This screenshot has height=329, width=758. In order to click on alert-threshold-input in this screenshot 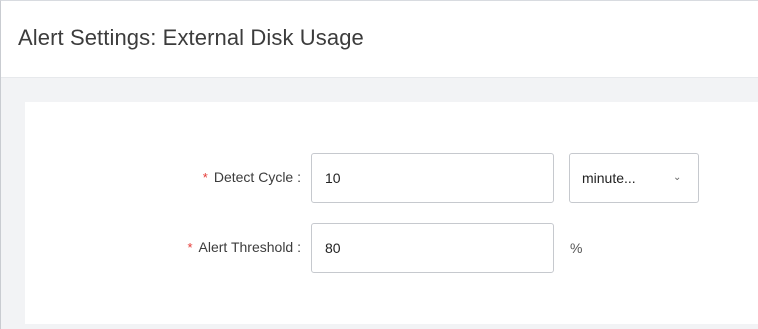, I will do `click(432, 248)`.